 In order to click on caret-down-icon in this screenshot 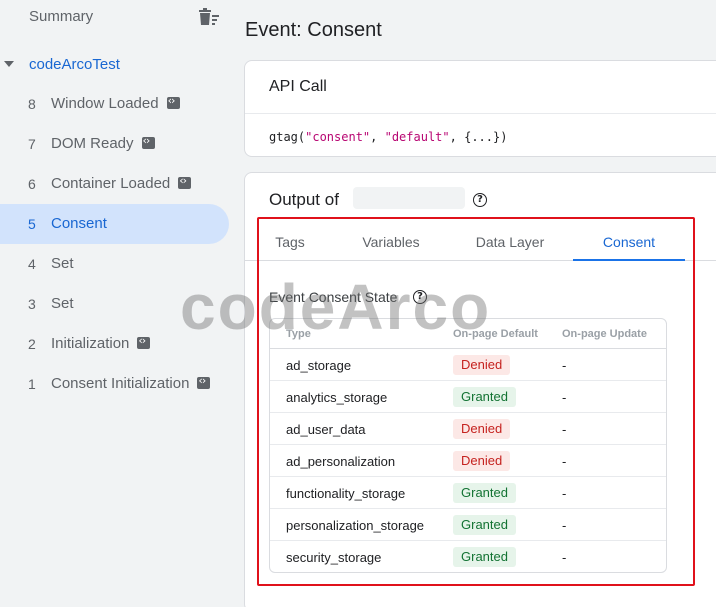, I will do `click(9, 64)`.